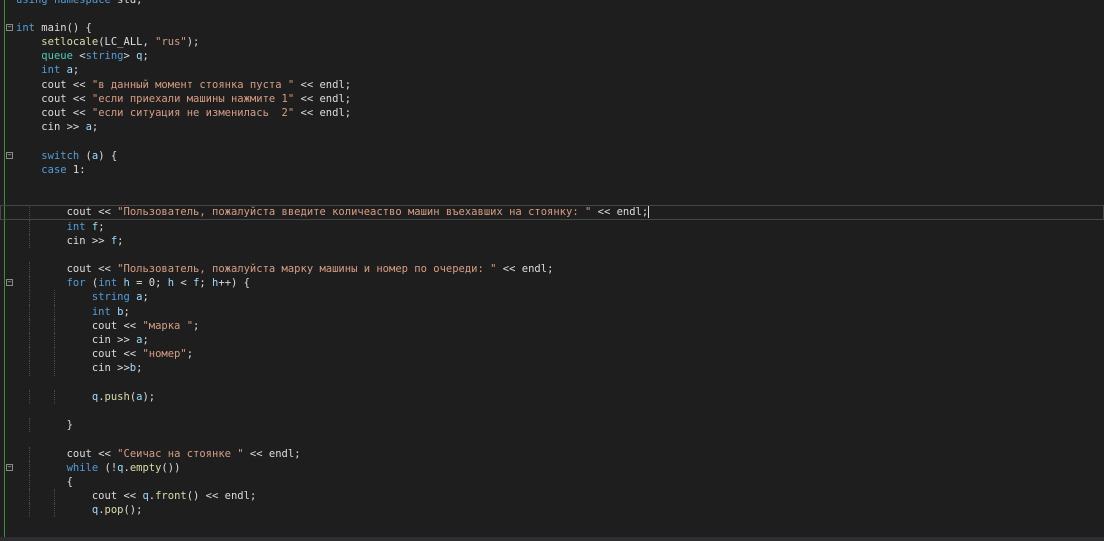  What do you see at coordinates (79, 155) in the screenshot?
I see `code-text: switch (a) {` at bounding box center [79, 155].